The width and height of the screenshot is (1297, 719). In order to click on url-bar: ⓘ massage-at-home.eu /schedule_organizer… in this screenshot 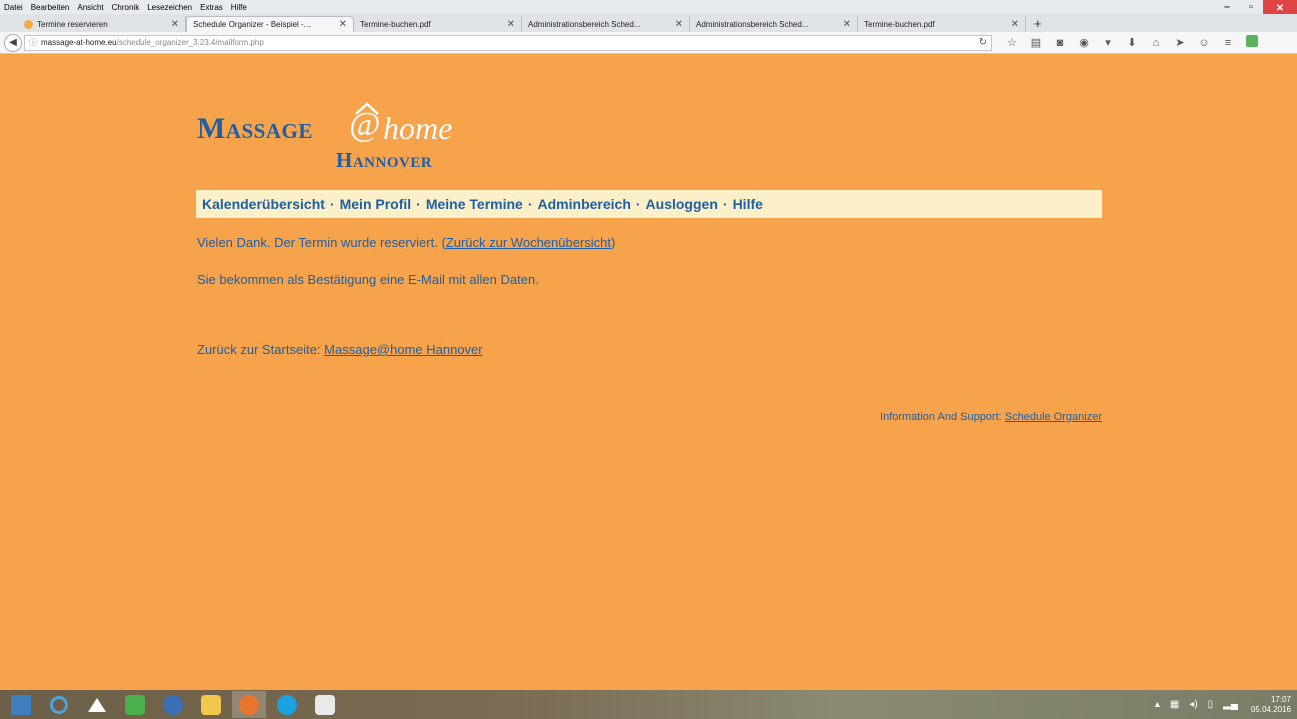, I will do `click(508, 42)`.